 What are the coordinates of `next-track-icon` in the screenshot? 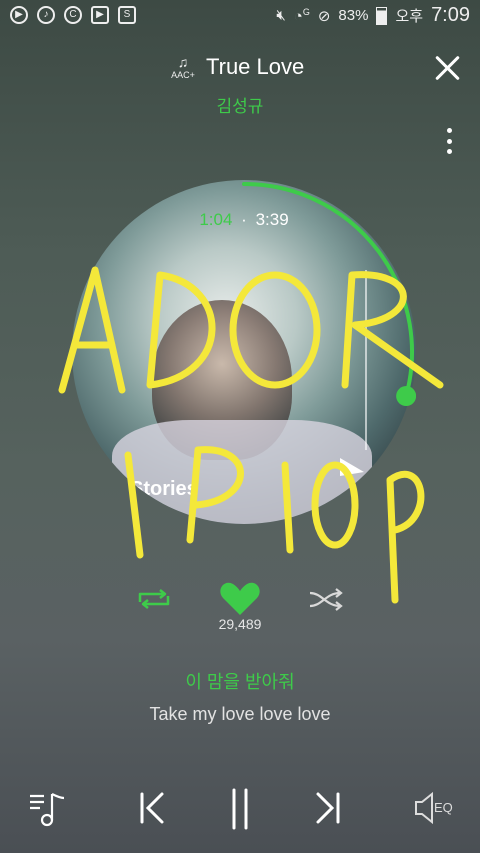 It's located at (328, 808).